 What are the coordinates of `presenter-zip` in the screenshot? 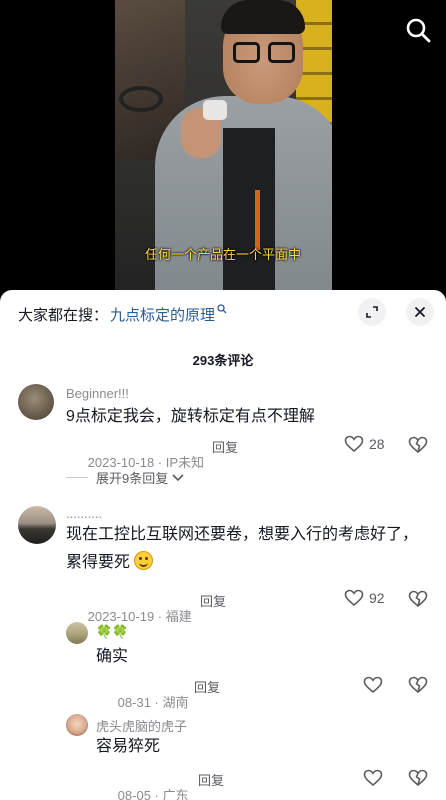 It's located at (257, 220).